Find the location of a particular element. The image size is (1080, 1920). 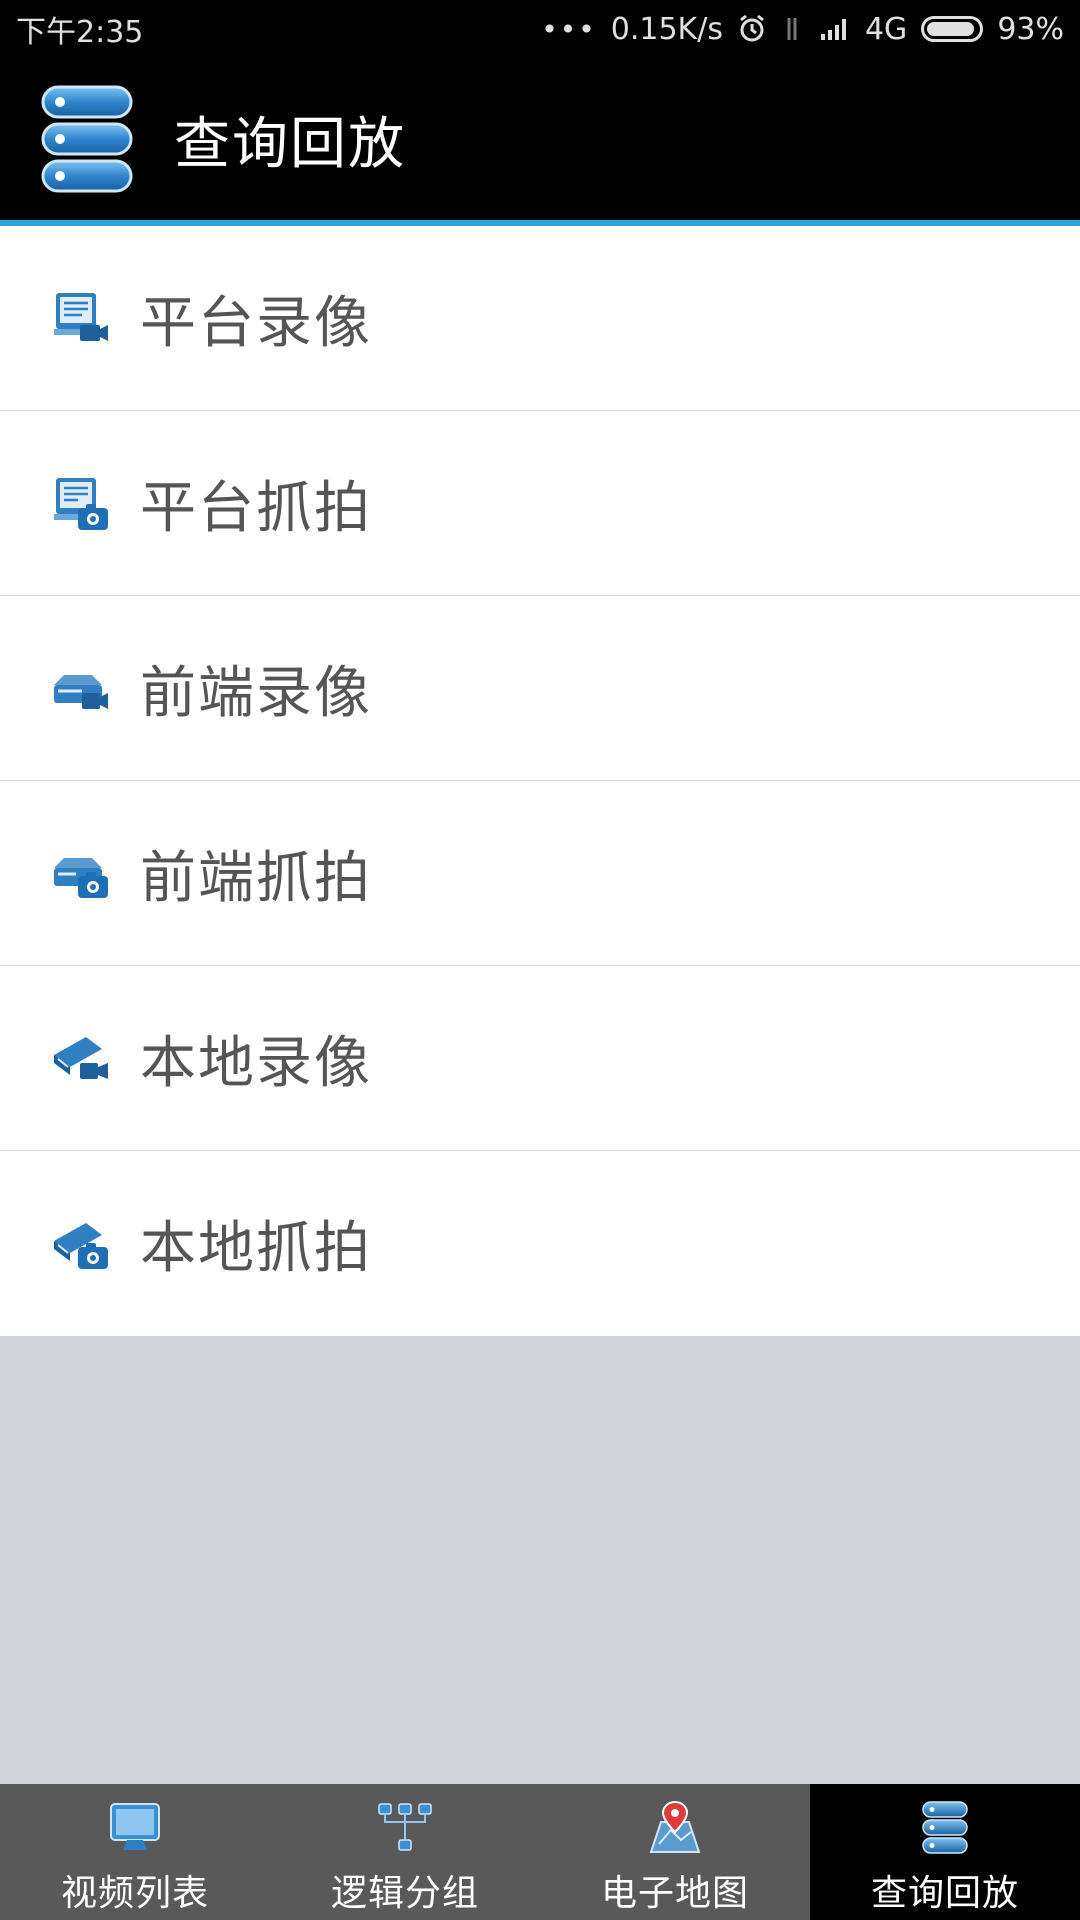

network-type: 4G is located at coordinates (886, 29).